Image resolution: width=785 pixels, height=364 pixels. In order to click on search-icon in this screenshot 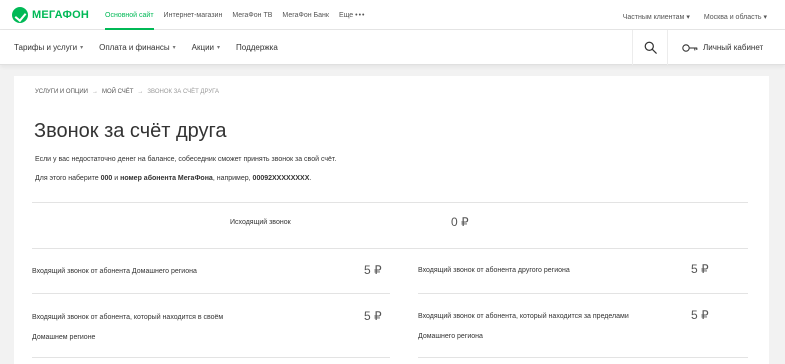, I will do `click(650, 47)`.